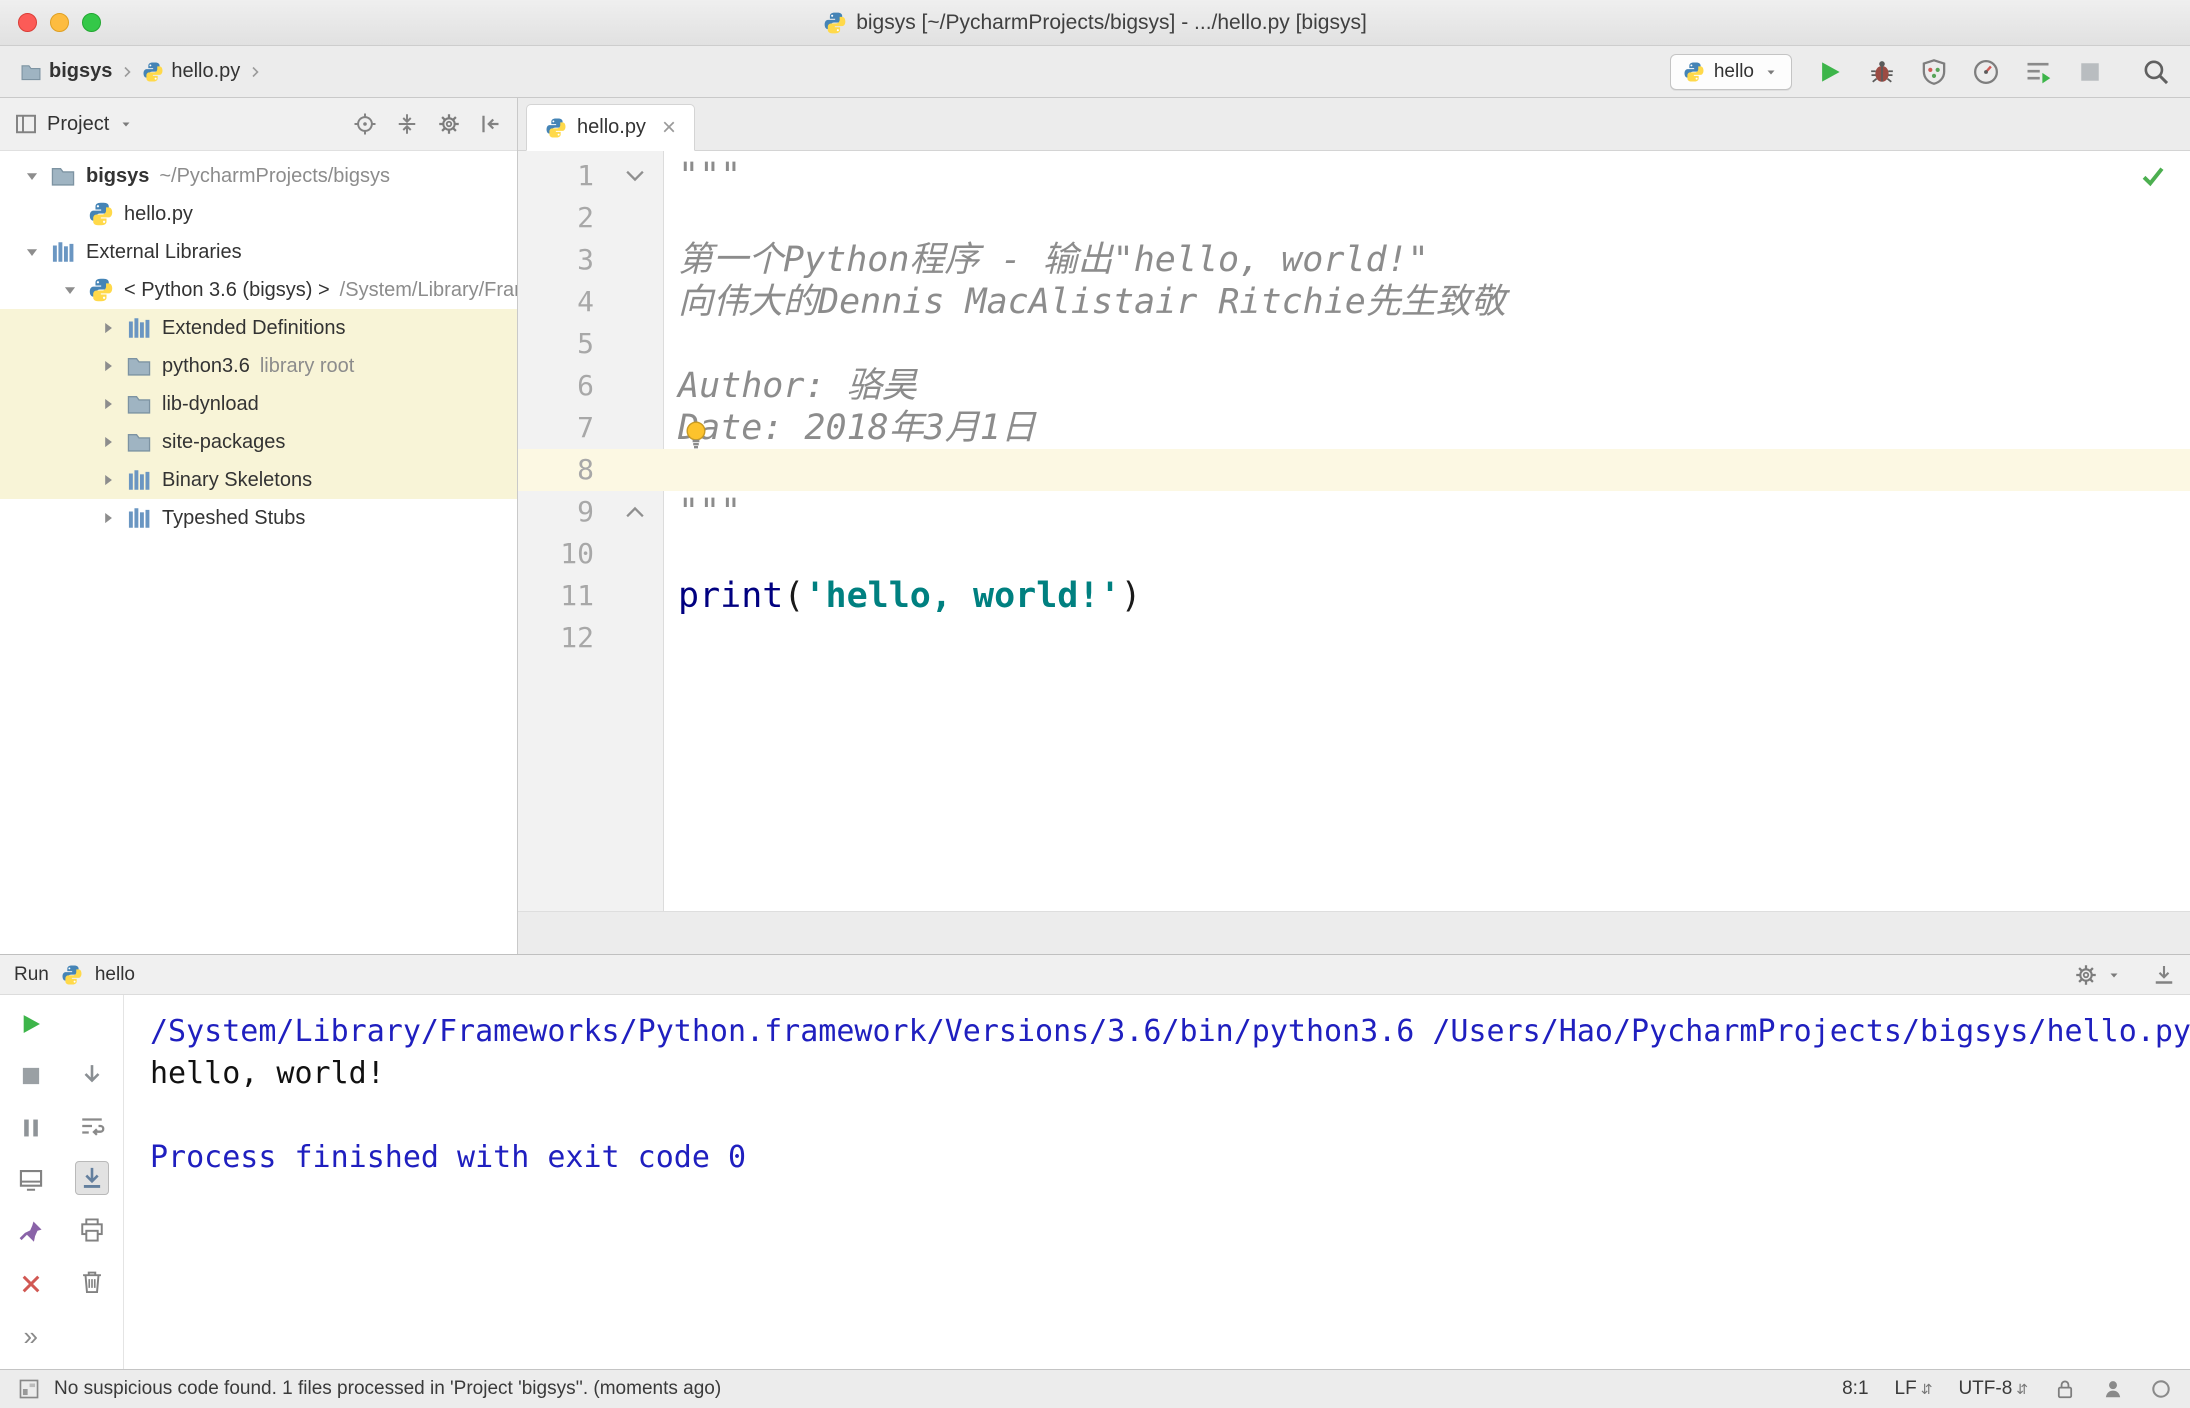 This screenshot has width=2190, height=1408. Describe the element at coordinates (1855, 1389) in the screenshot. I see `caret-position-widget: 8:1` at that location.